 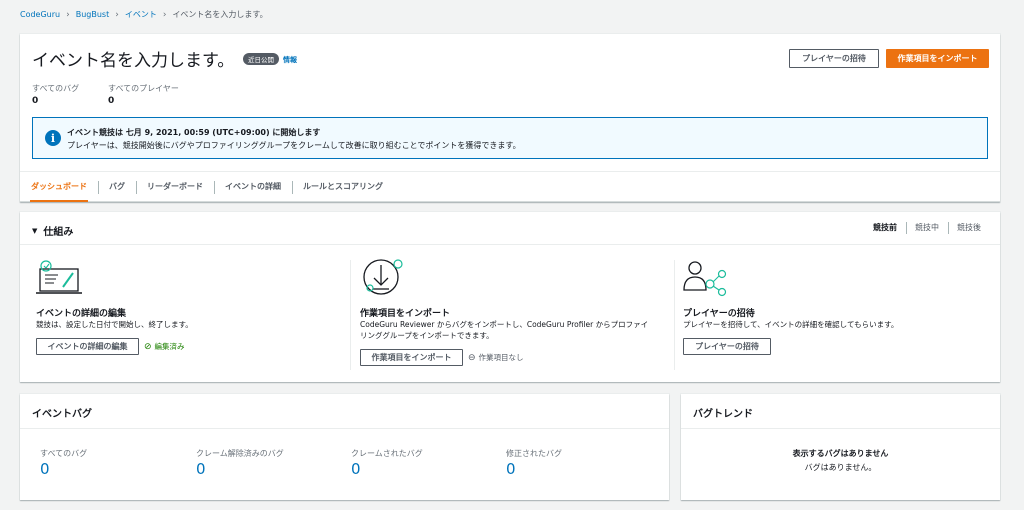 I want to click on phase-before: 競技前, so click(x=885, y=227).